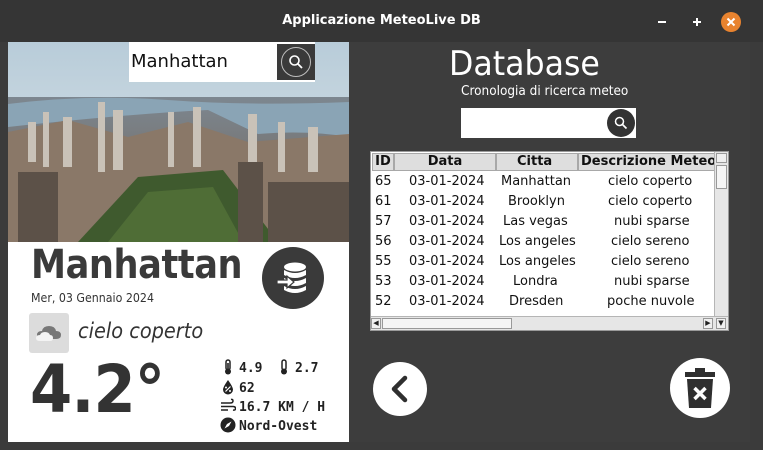  Describe the element at coordinates (228, 387) in the screenshot. I see `humidity-icon` at that location.